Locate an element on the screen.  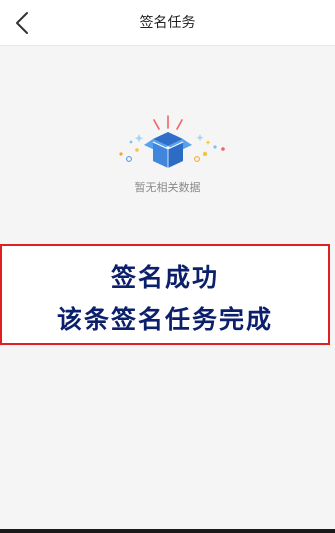
navigation-bar: 签名任务 is located at coordinates (167, 23).